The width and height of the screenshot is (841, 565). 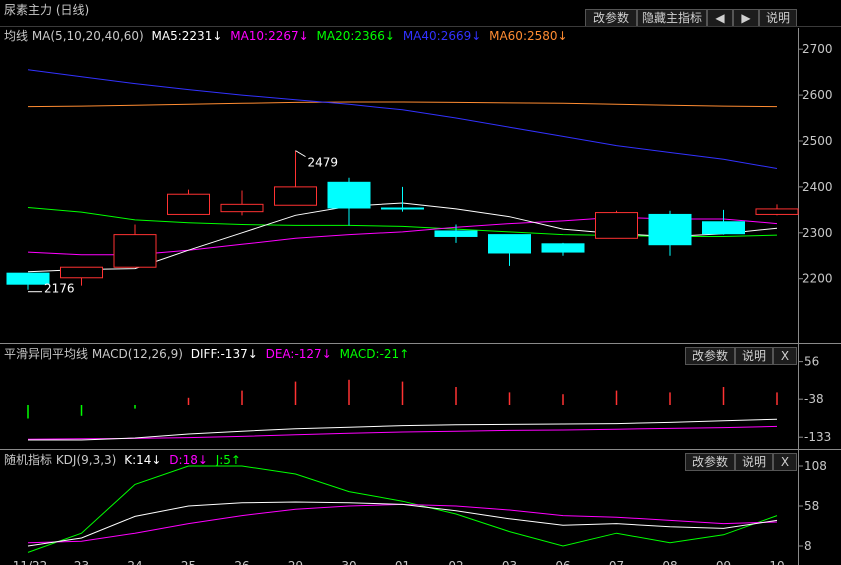 What do you see at coordinates (442, 36) in the screenshot?
I see `ma40-legend: MA40:2669↓` at bounding box center [442, 36].